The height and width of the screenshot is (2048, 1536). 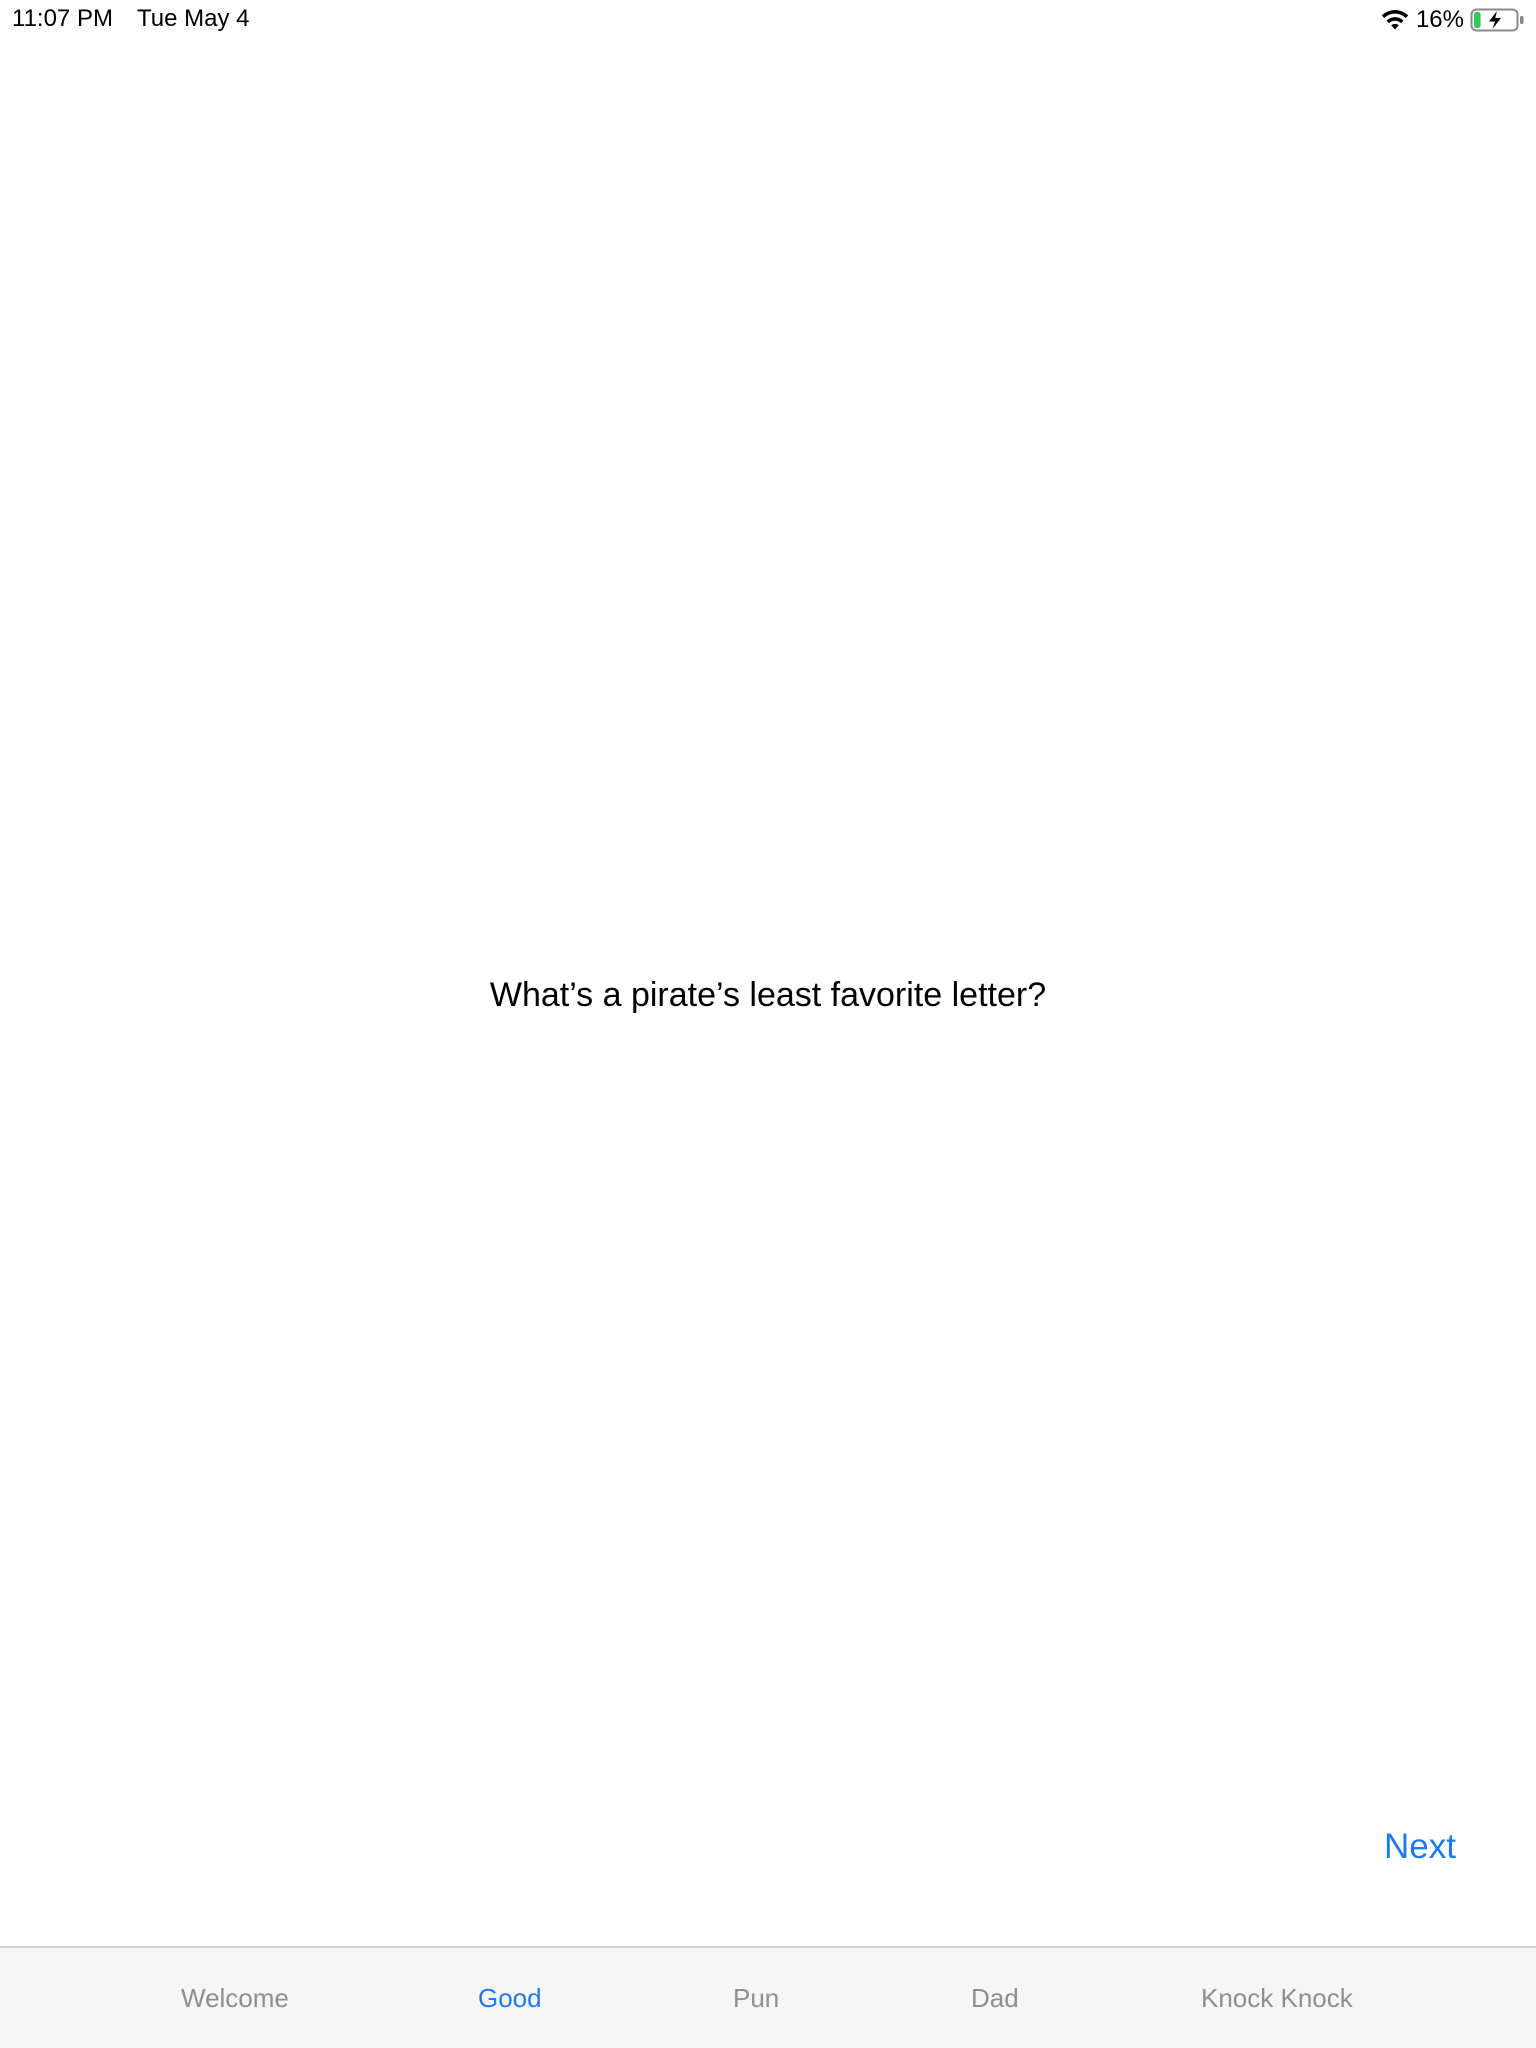 I want to click on next-button: Next, so click(x=1420, y=1847).